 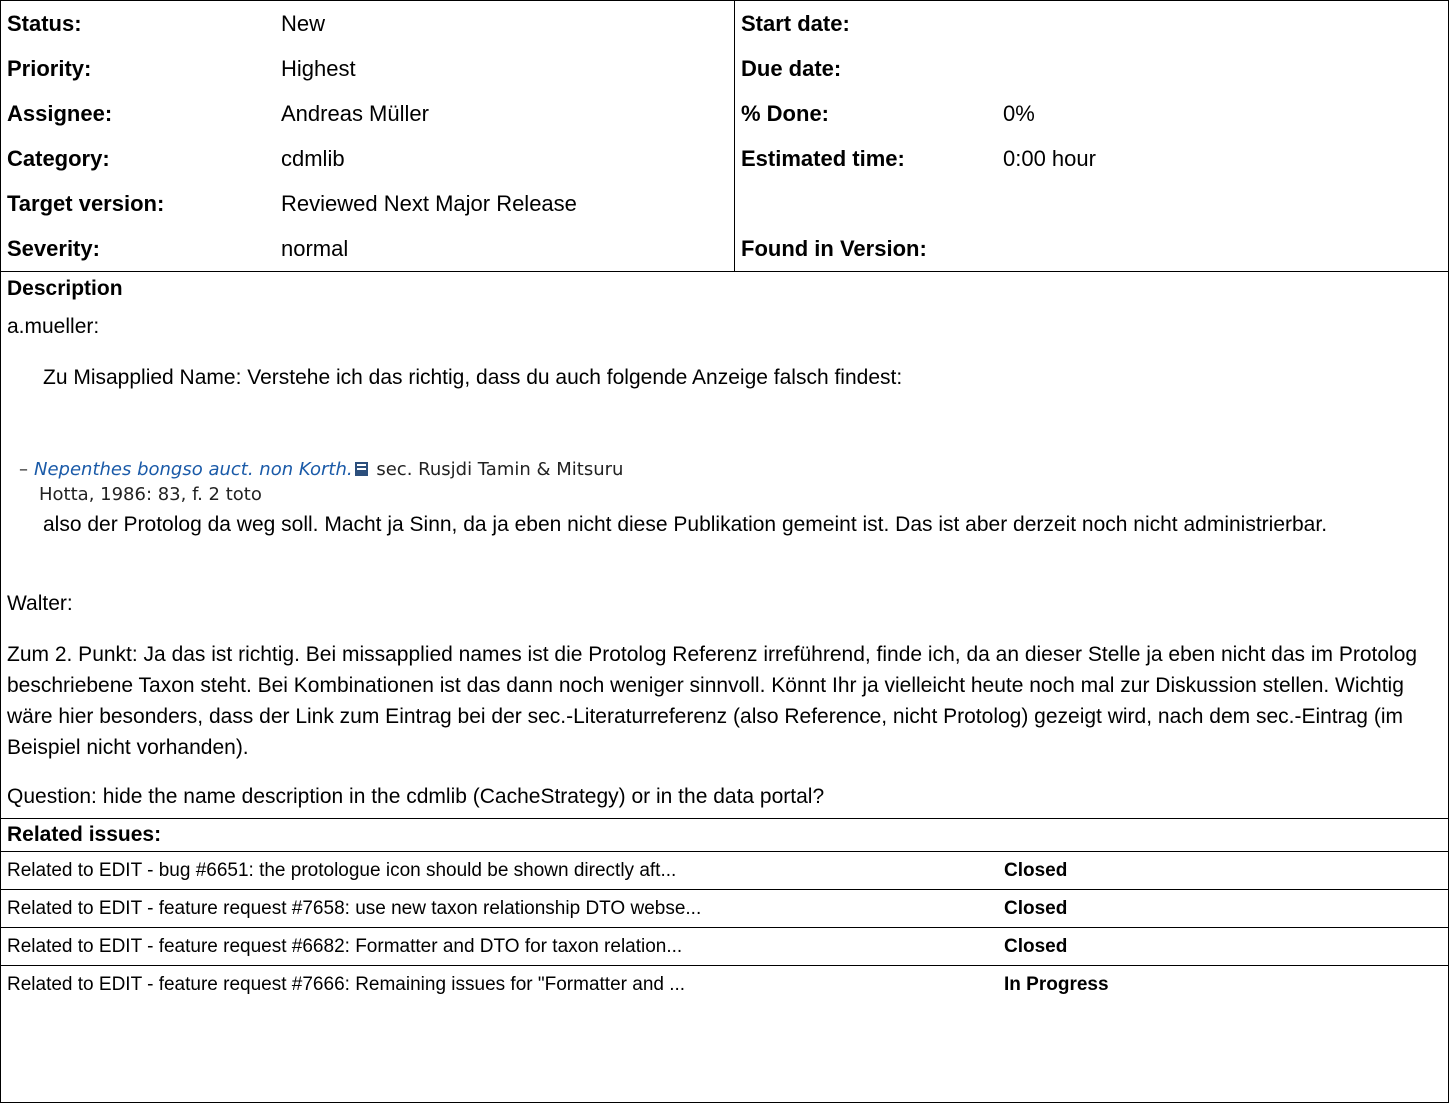 I want to click on start-date-value, so click(x=1222, y=23).